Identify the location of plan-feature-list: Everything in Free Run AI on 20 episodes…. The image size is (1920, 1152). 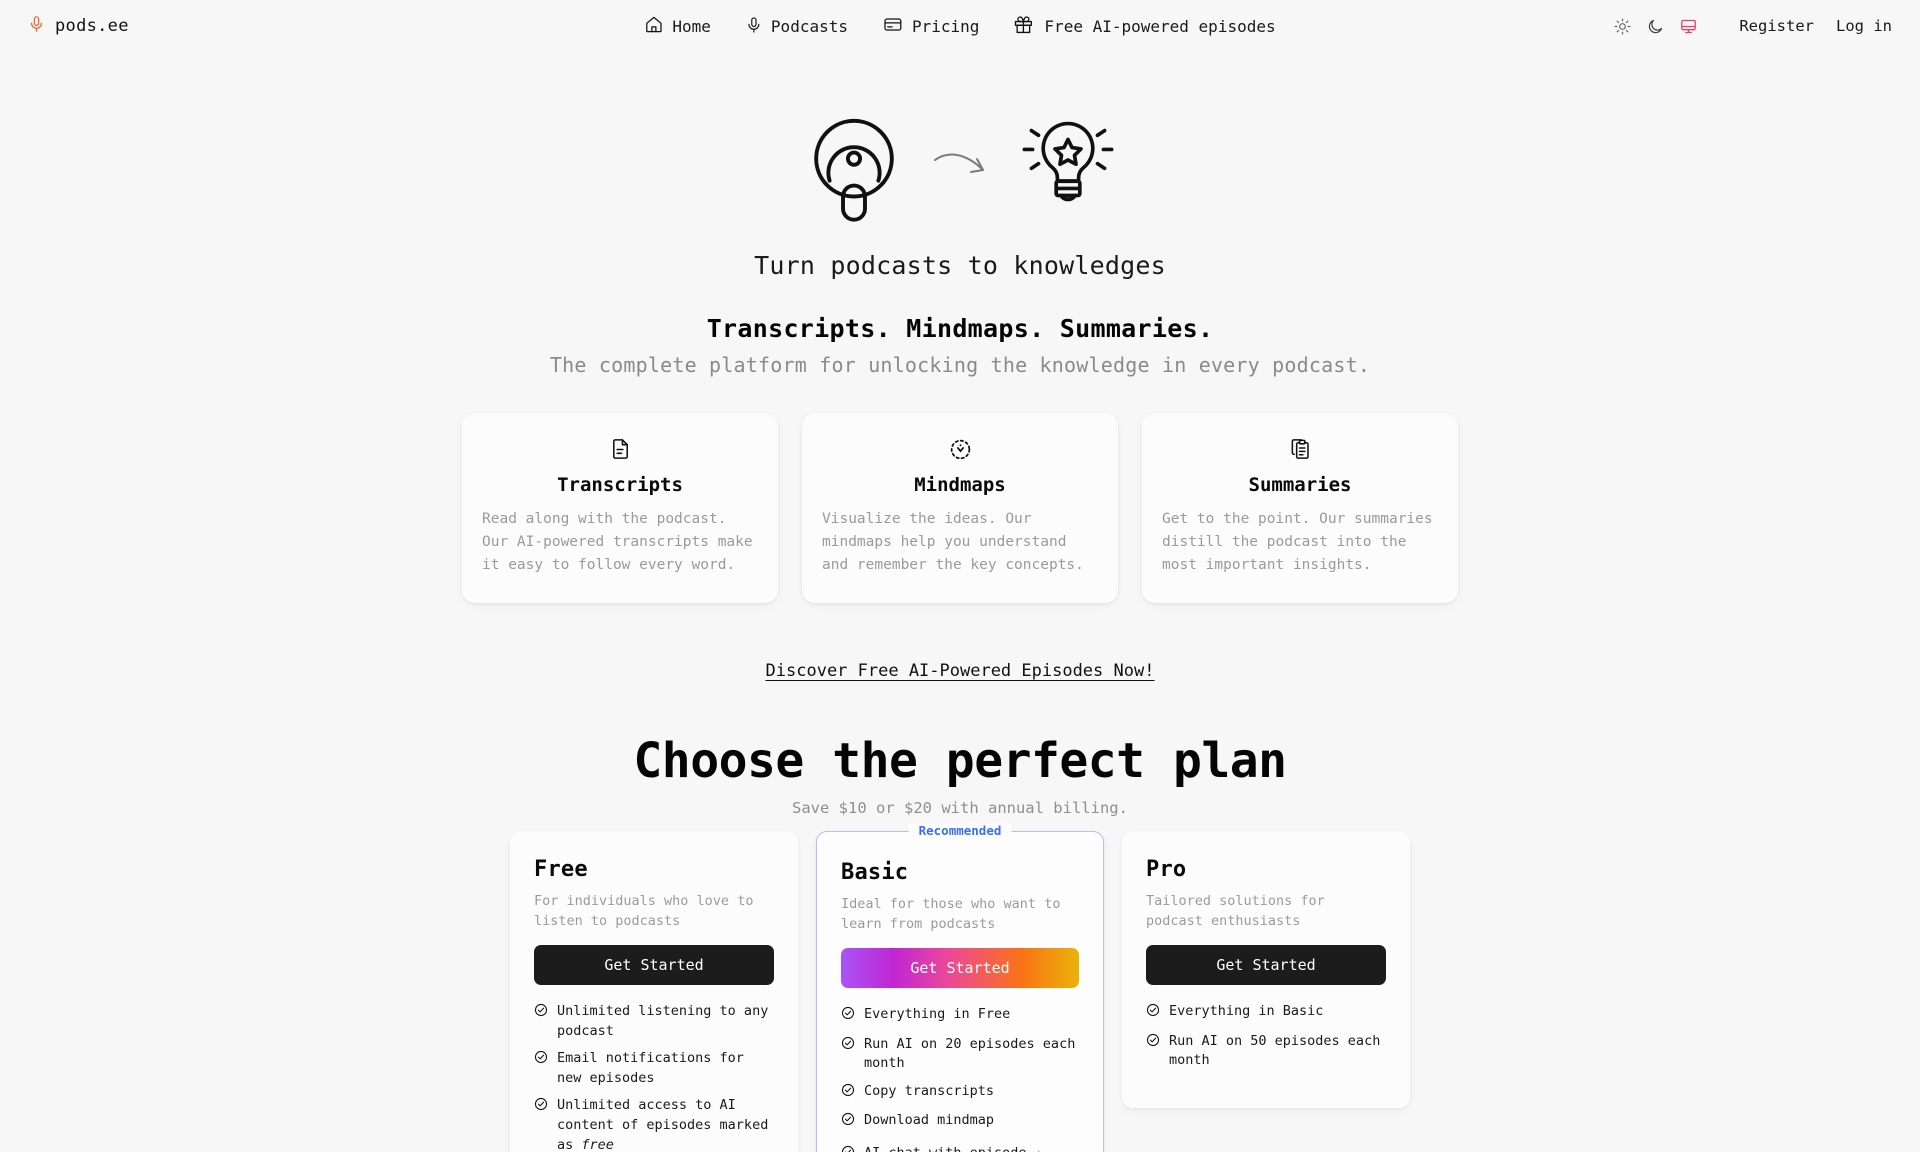
(960, 1078).